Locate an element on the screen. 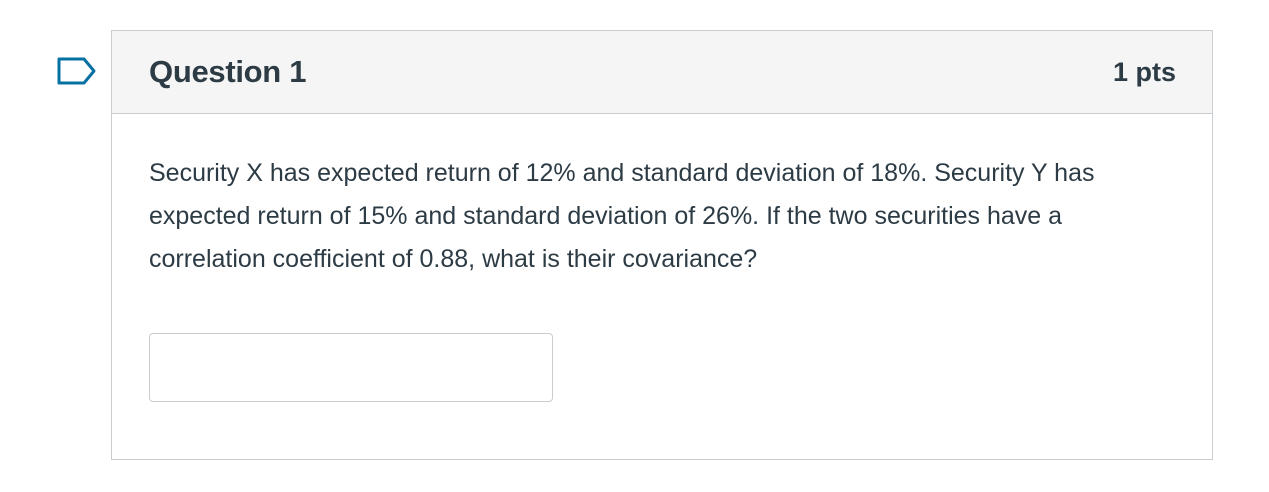  flag-outline-icon is located at coordinates (76, 71).